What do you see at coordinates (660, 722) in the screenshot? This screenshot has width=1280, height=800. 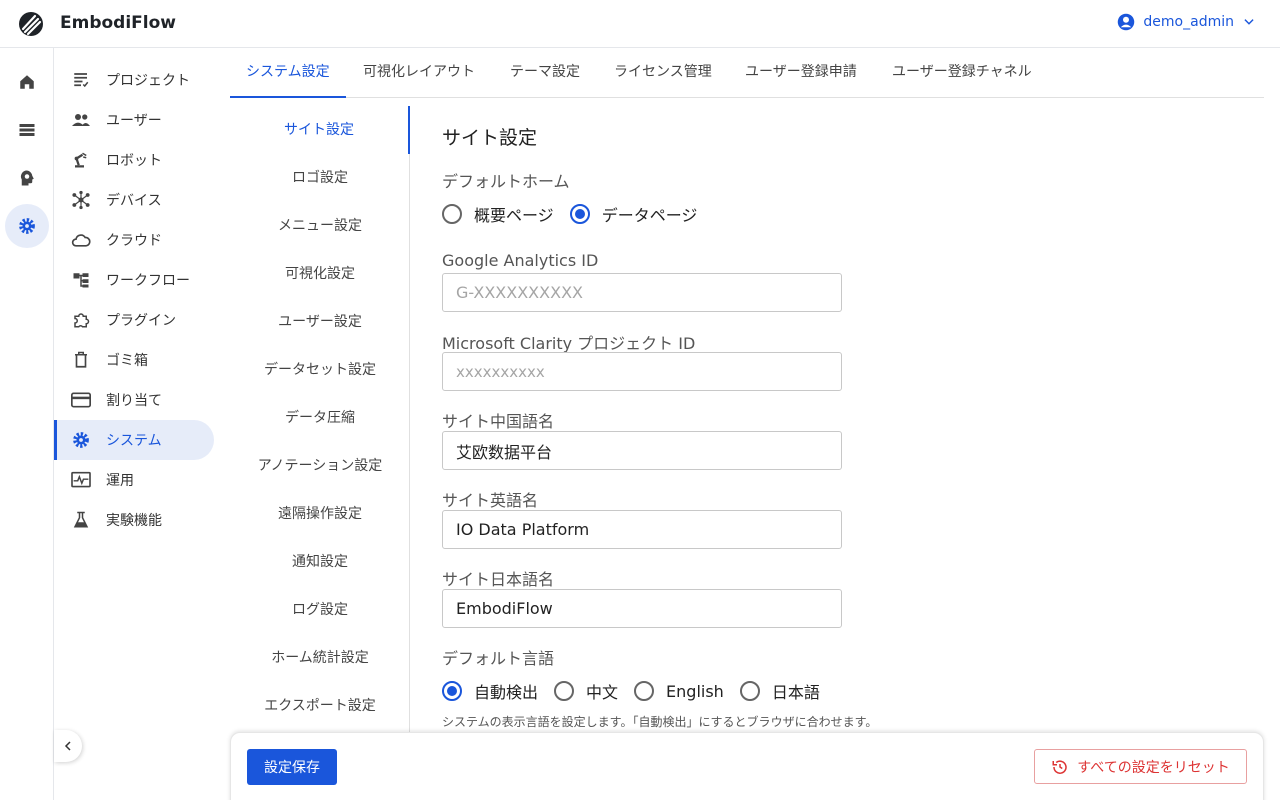 I see `default-language-help: システムの表示言語を設定します。「自動検出」にするとブラウザに合わせます。` at bounding box center [660, 722].